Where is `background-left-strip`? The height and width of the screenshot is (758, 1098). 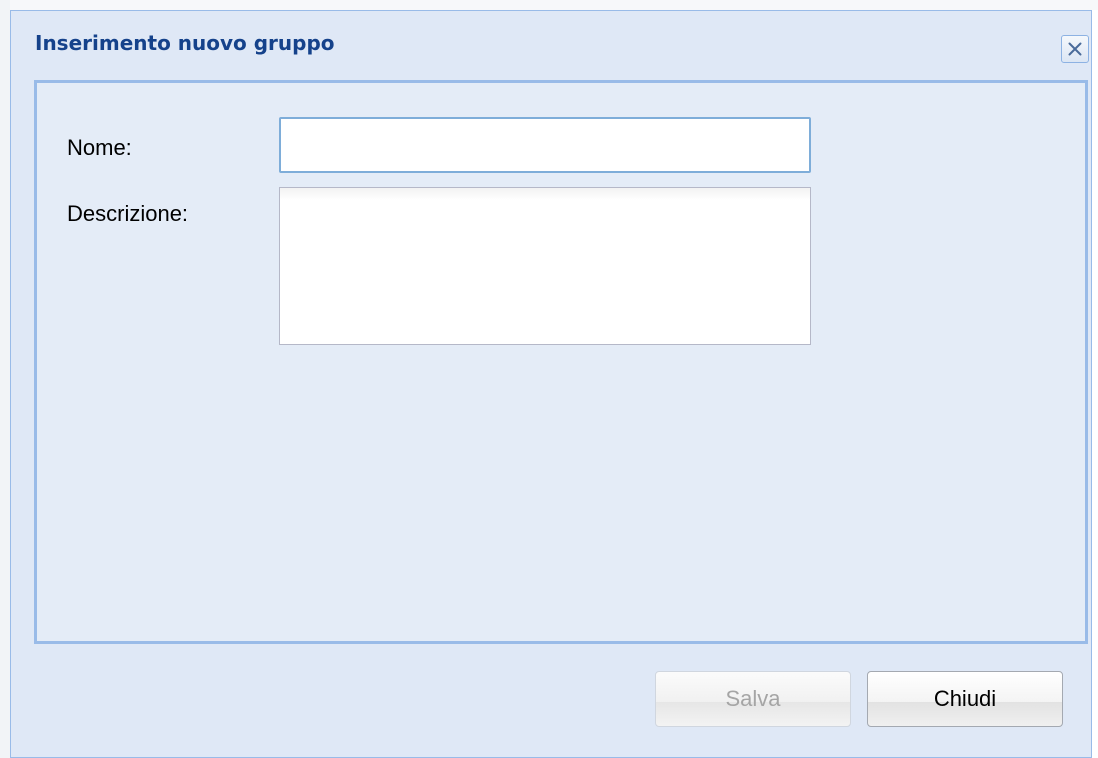
background-left-strip is located at coordinates (5, 379).